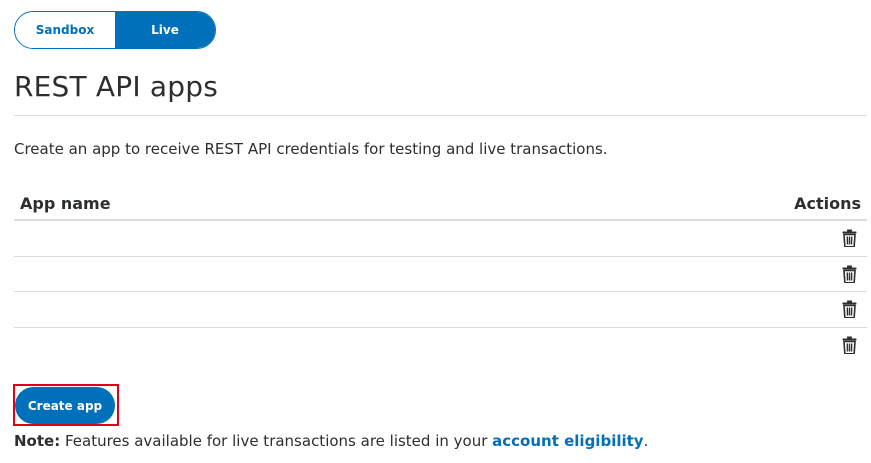  Describe the element at coordinates (567, 441) in the screenshot. I see `account-eligibility-link: account eligibility` at that location.